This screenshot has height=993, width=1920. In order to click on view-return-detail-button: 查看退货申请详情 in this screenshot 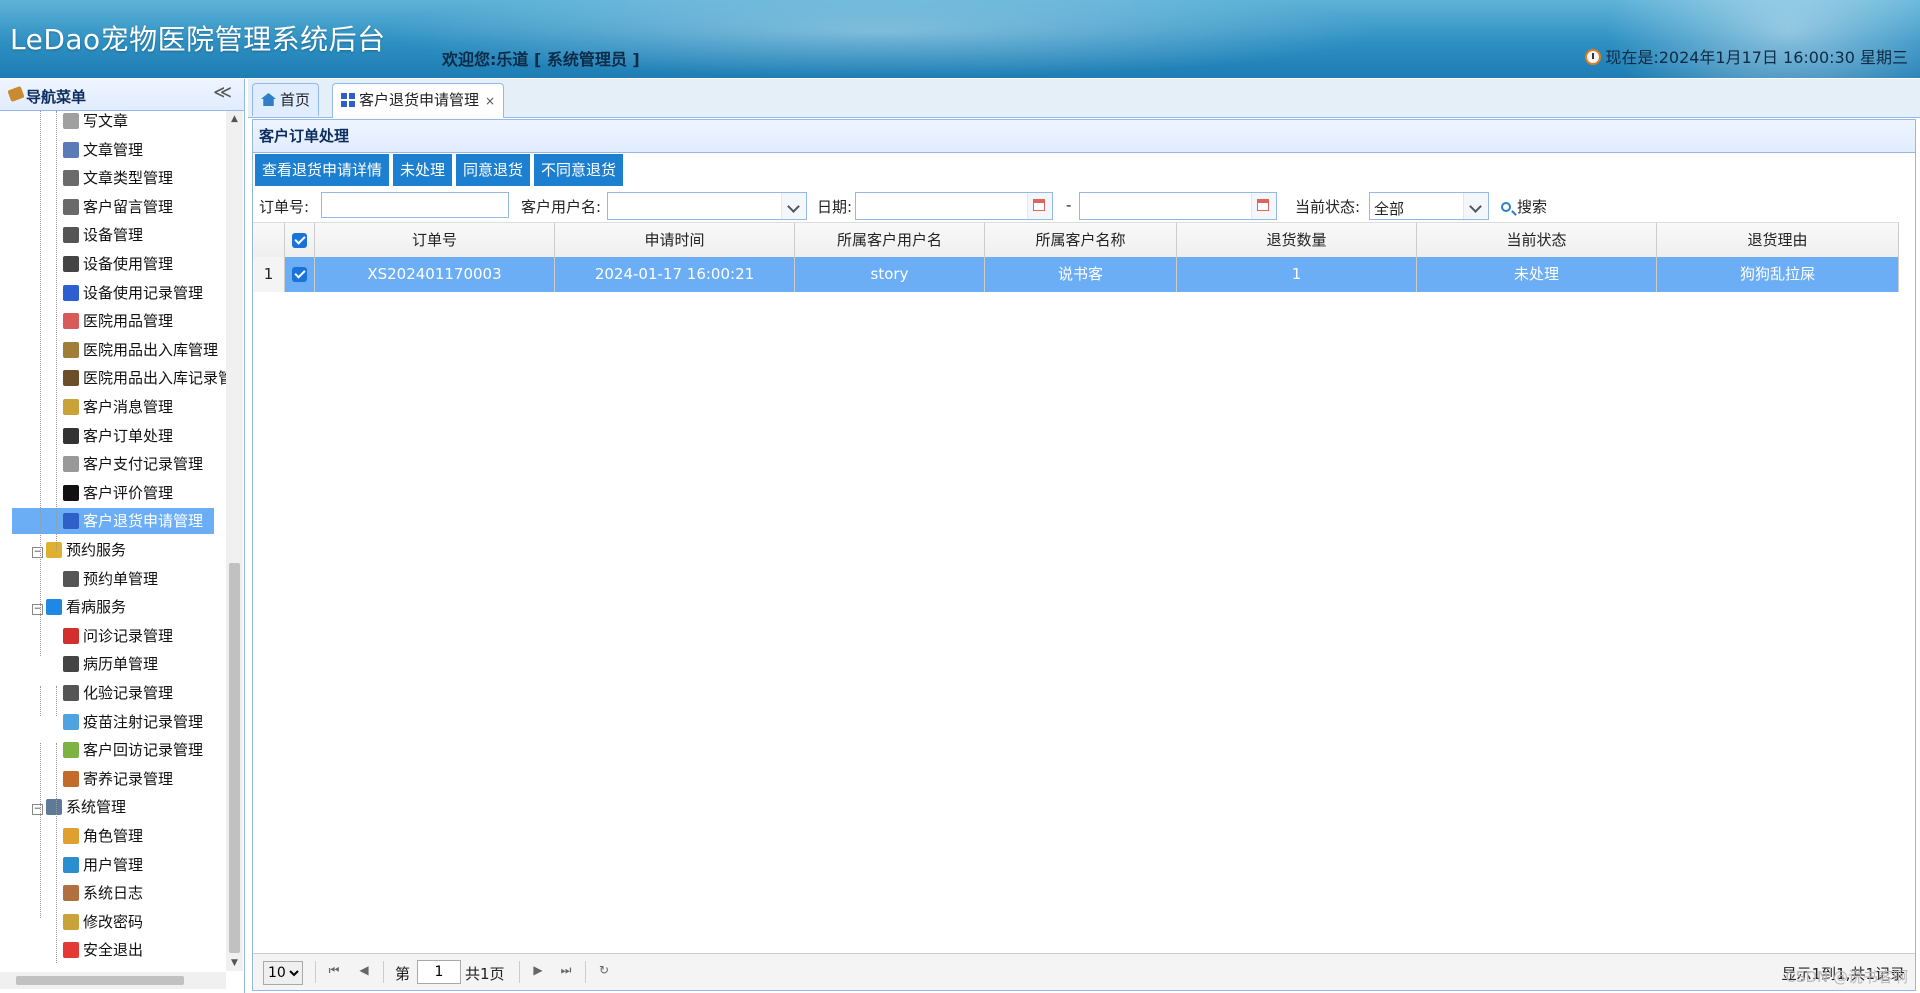, I will do `click(322, 170)`.